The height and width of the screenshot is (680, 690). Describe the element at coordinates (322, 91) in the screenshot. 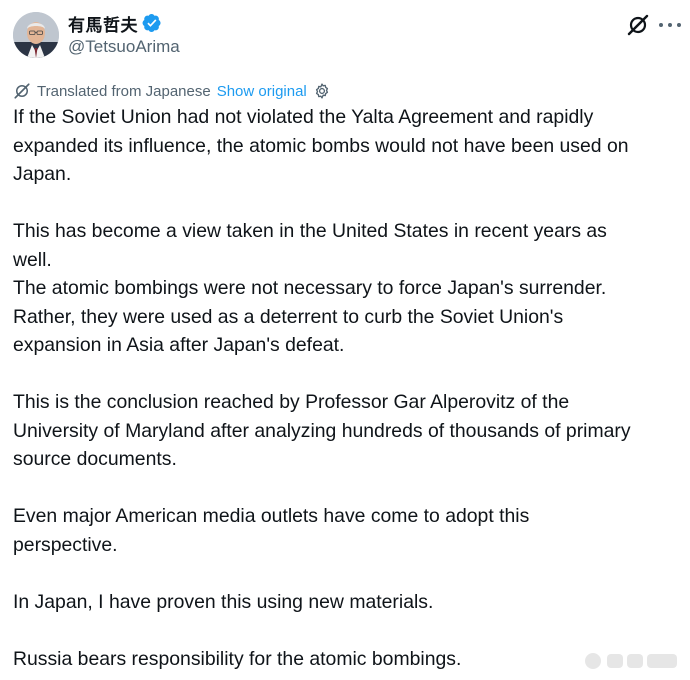

I see `gear-icon` at that location.